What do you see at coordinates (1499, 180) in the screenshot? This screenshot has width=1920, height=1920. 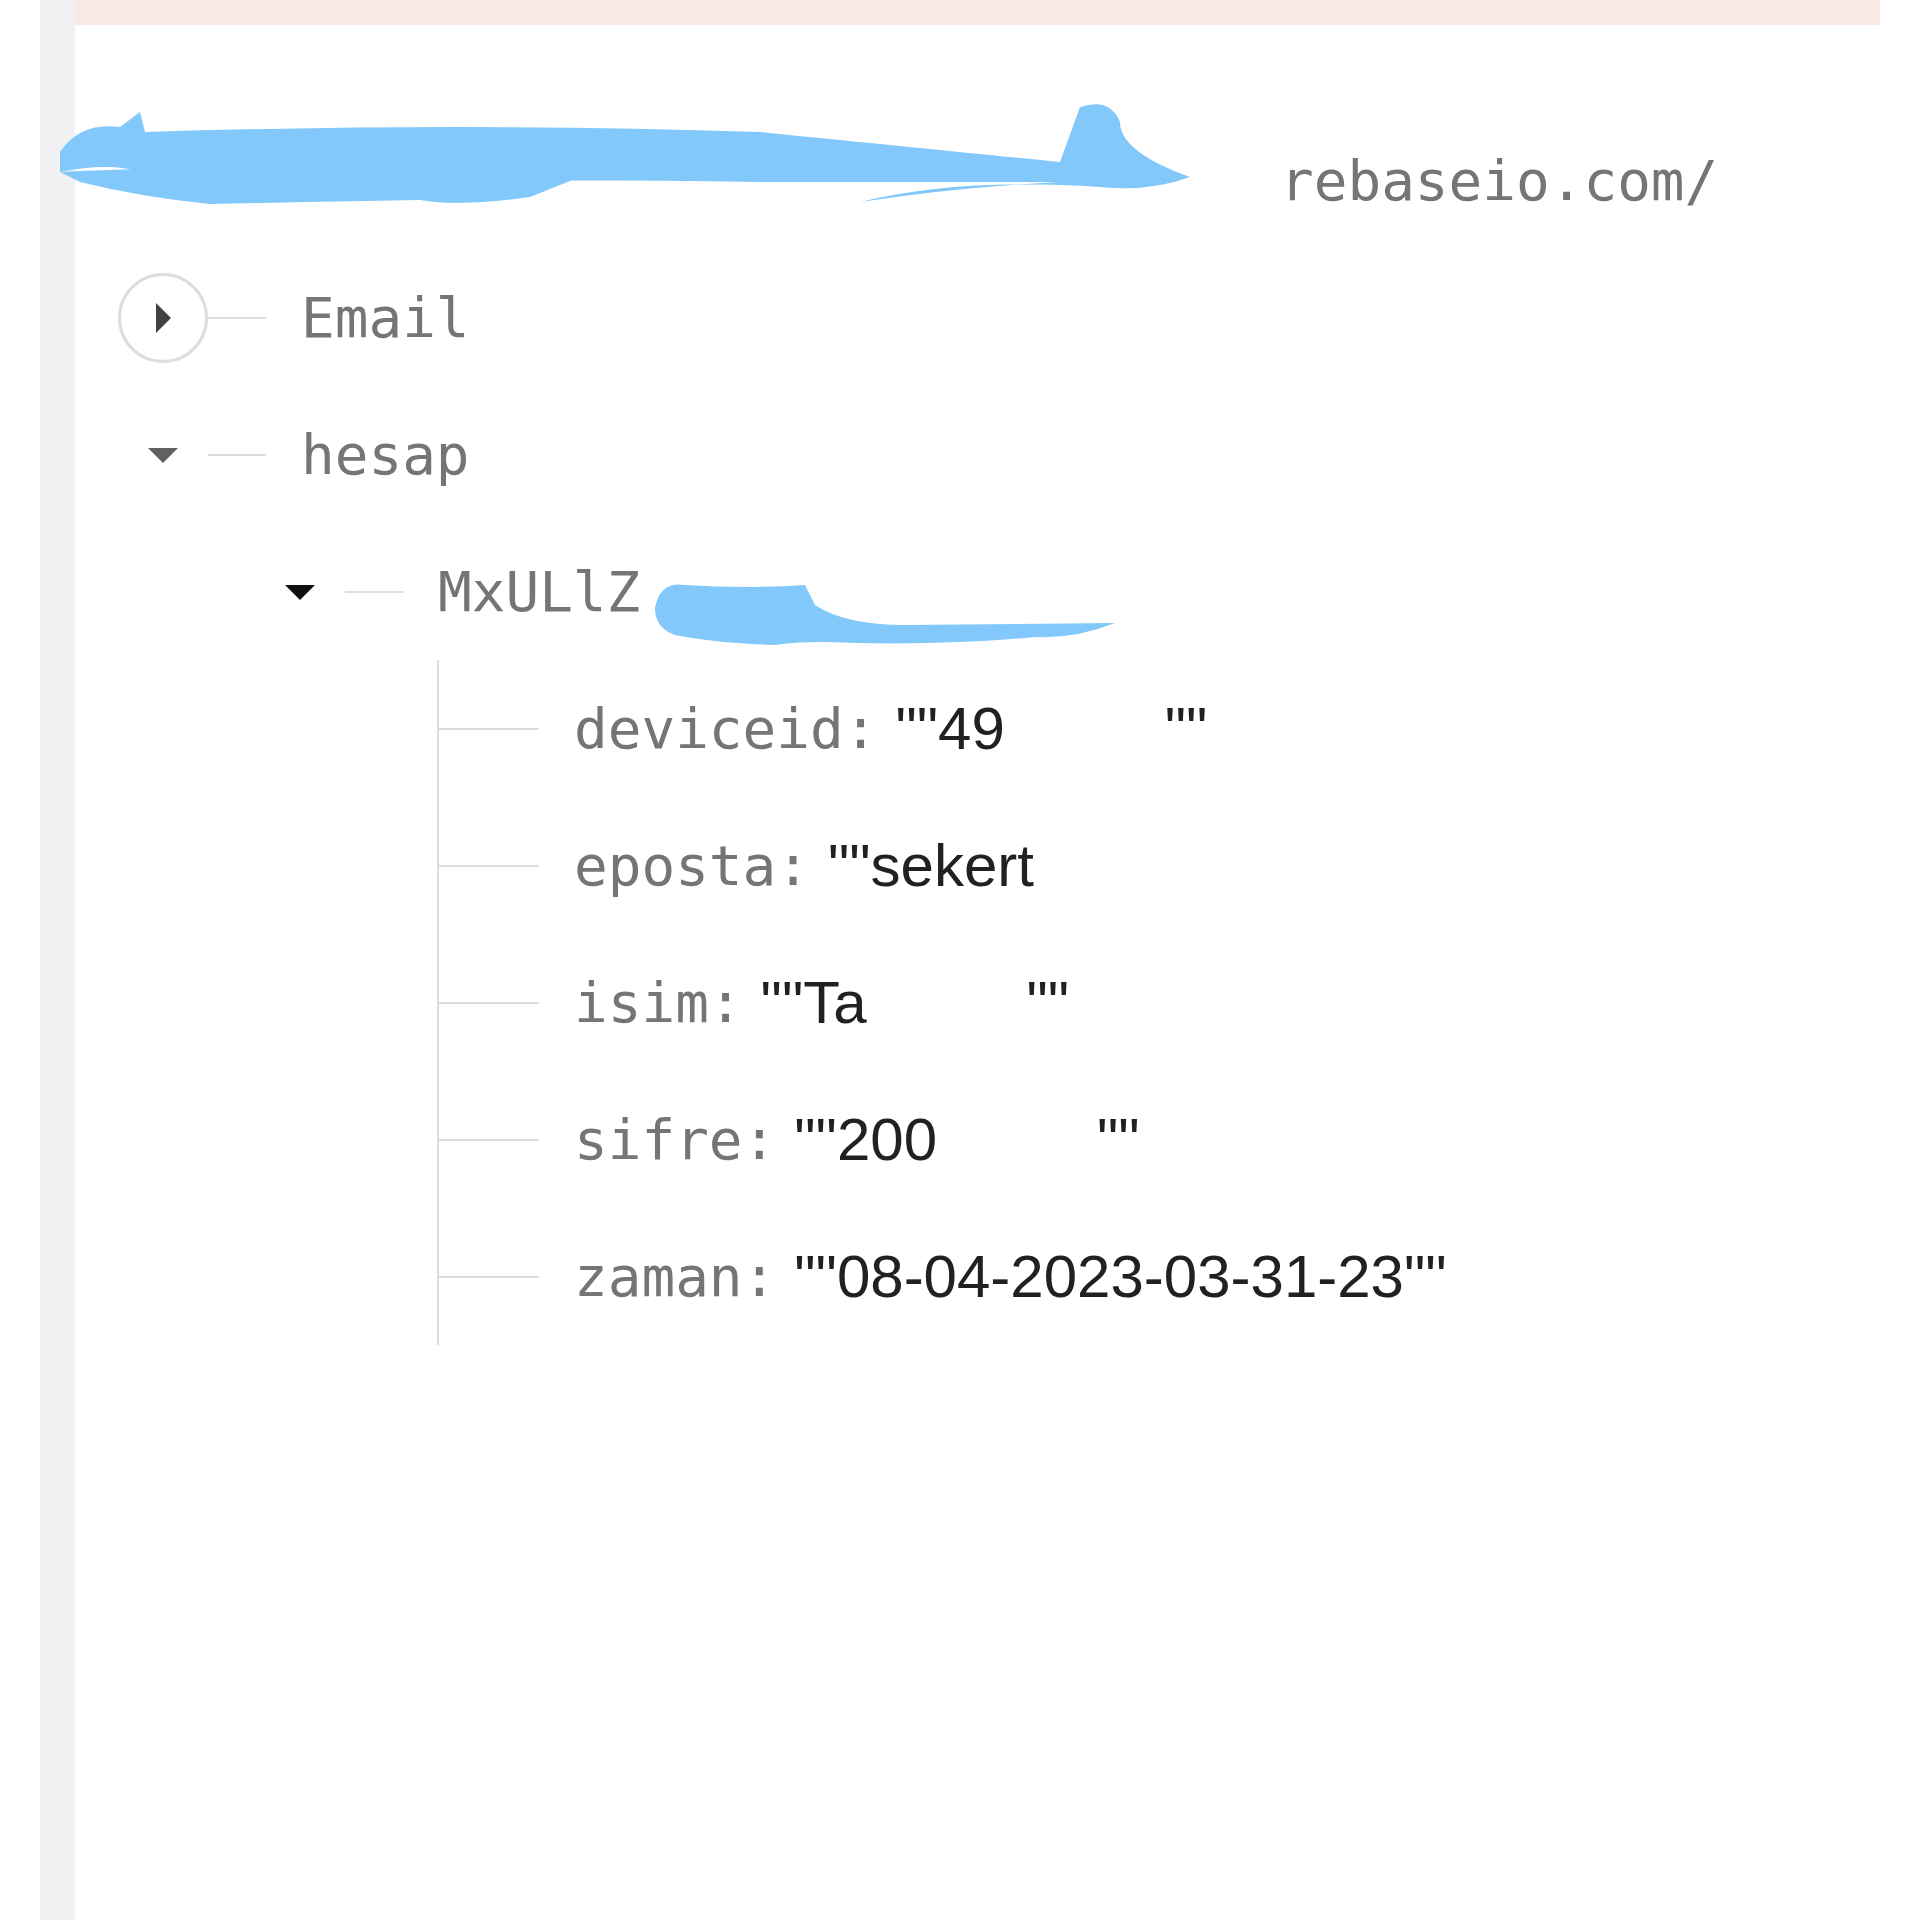 I see `database-url: rebaseio.com/` at bounding box center [1499, 180].